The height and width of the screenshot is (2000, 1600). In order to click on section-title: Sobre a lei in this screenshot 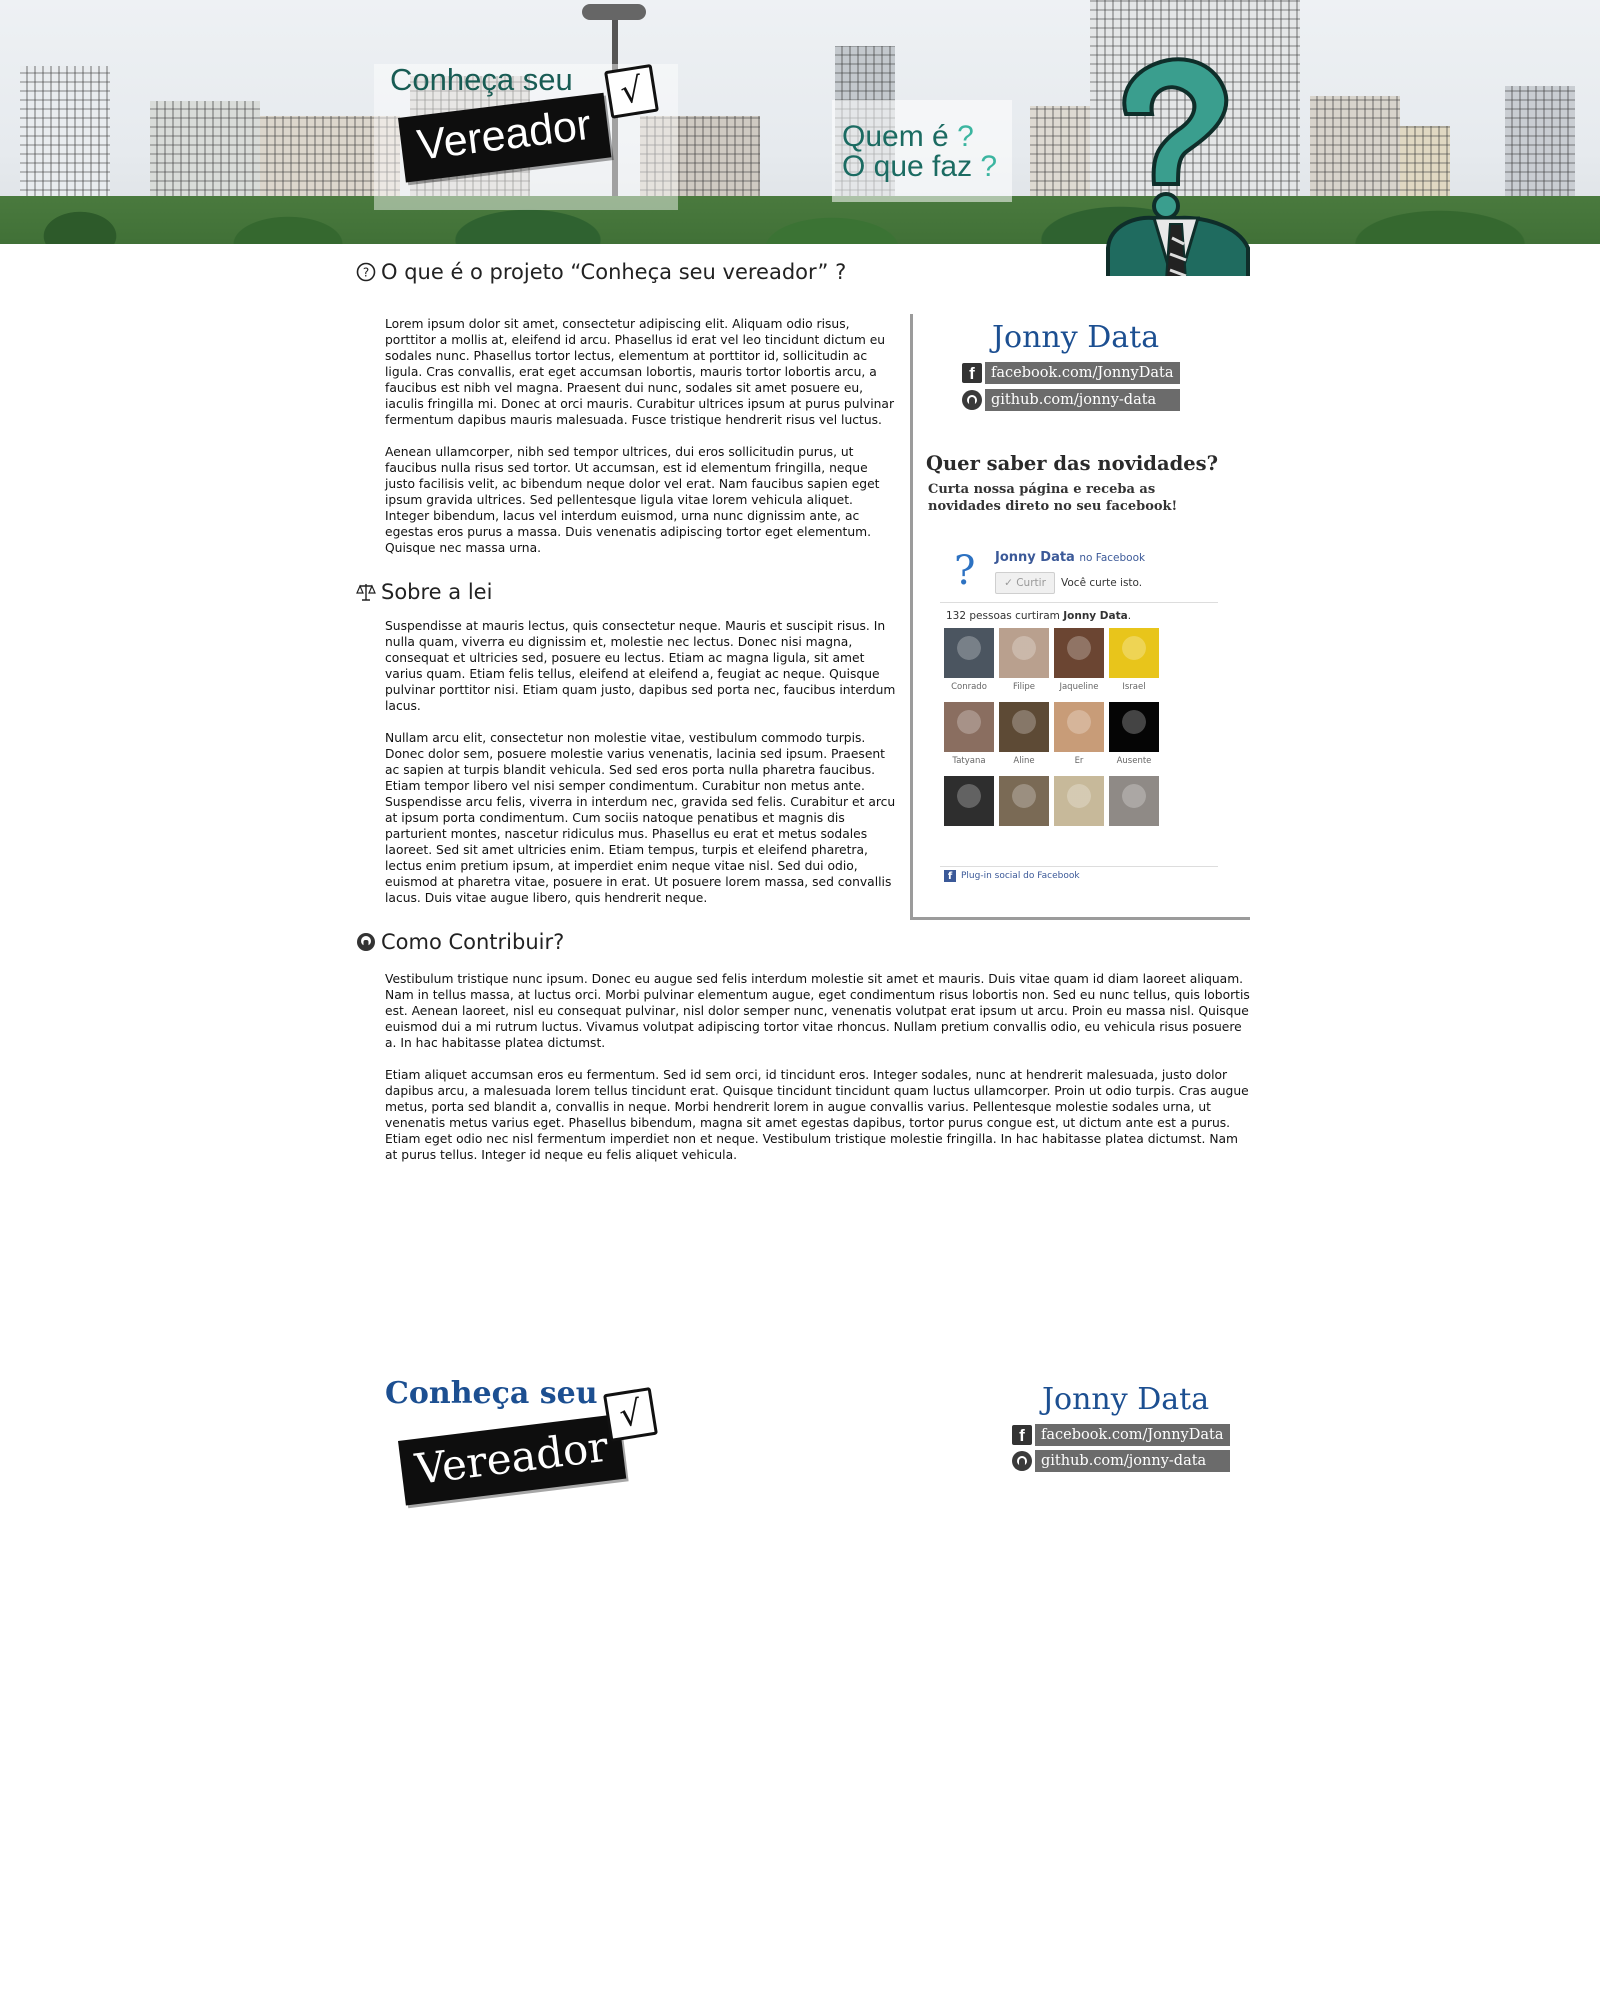, I will do `click(437, 592)`.